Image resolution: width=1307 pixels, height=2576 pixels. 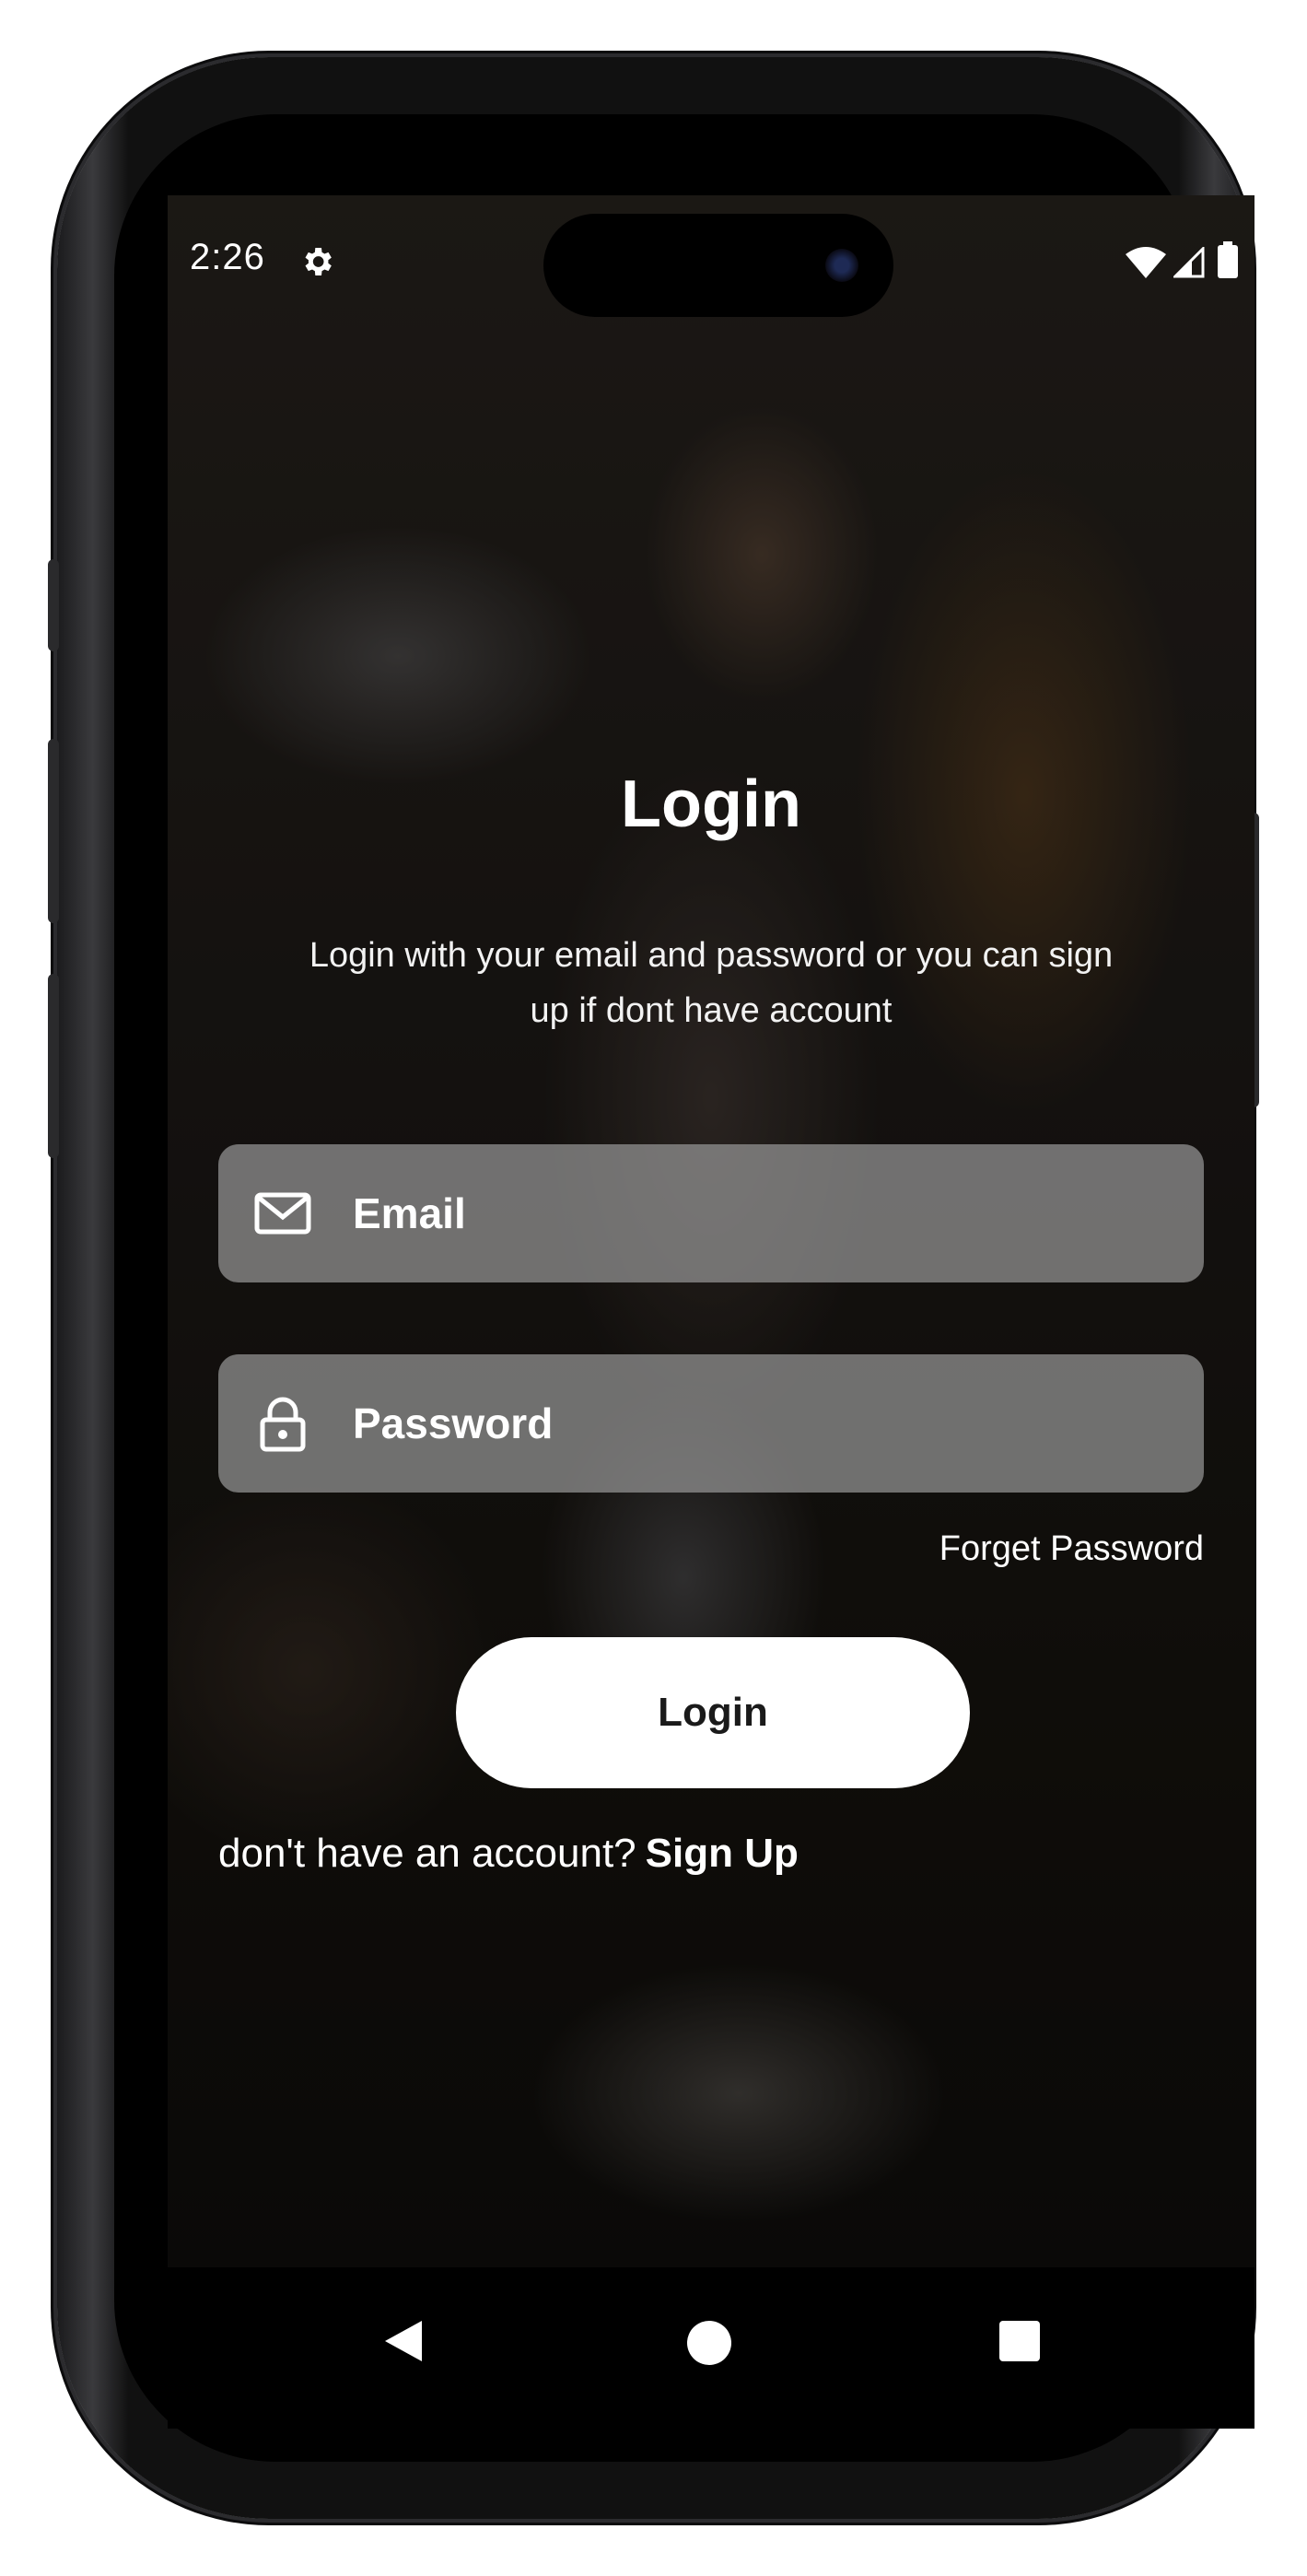 I want to click on back-icon, so click(x=404, y=2341).